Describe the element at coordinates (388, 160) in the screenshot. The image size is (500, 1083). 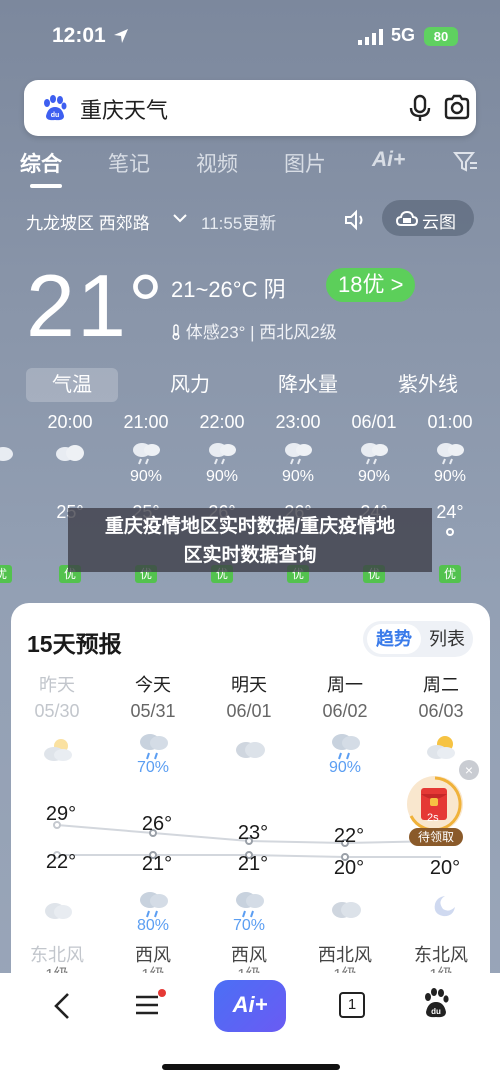
I see `tab-ai: Ai+` at that location.